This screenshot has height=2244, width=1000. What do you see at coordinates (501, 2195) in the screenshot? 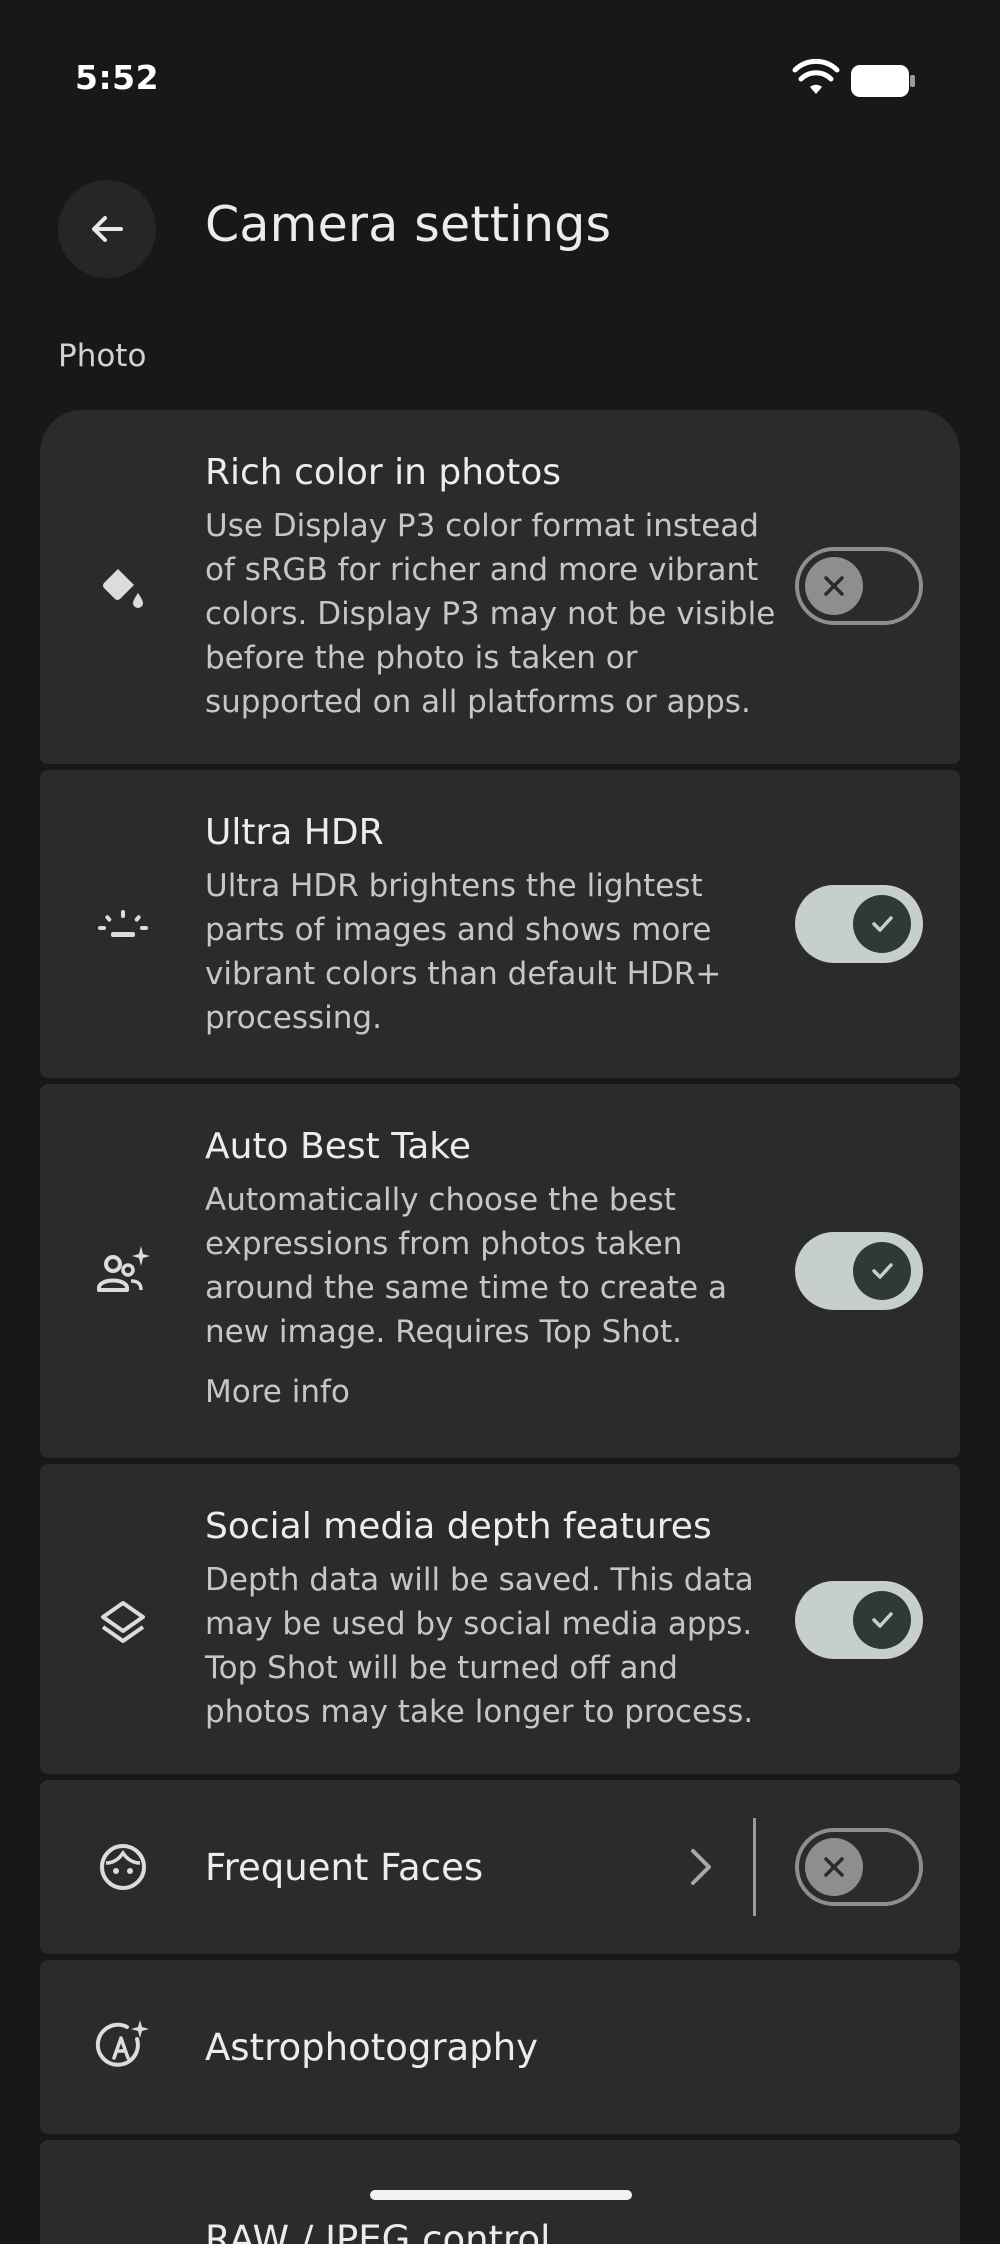
I see `gesture-nav-handle` at bounding box center [501, 2195].